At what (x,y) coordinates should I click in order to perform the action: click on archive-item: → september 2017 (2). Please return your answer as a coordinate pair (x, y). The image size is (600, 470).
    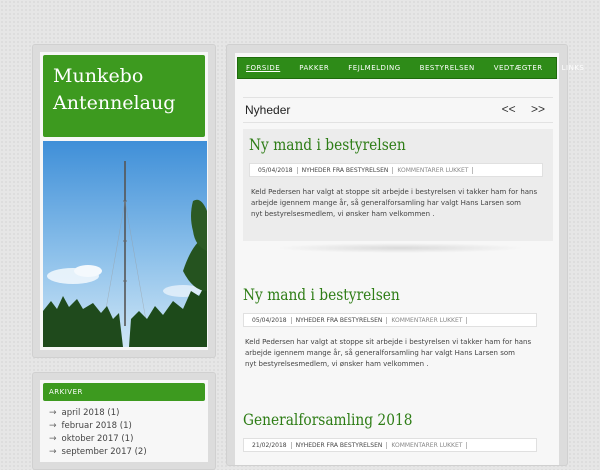
    Looking at the image, I should click on (127, 452).